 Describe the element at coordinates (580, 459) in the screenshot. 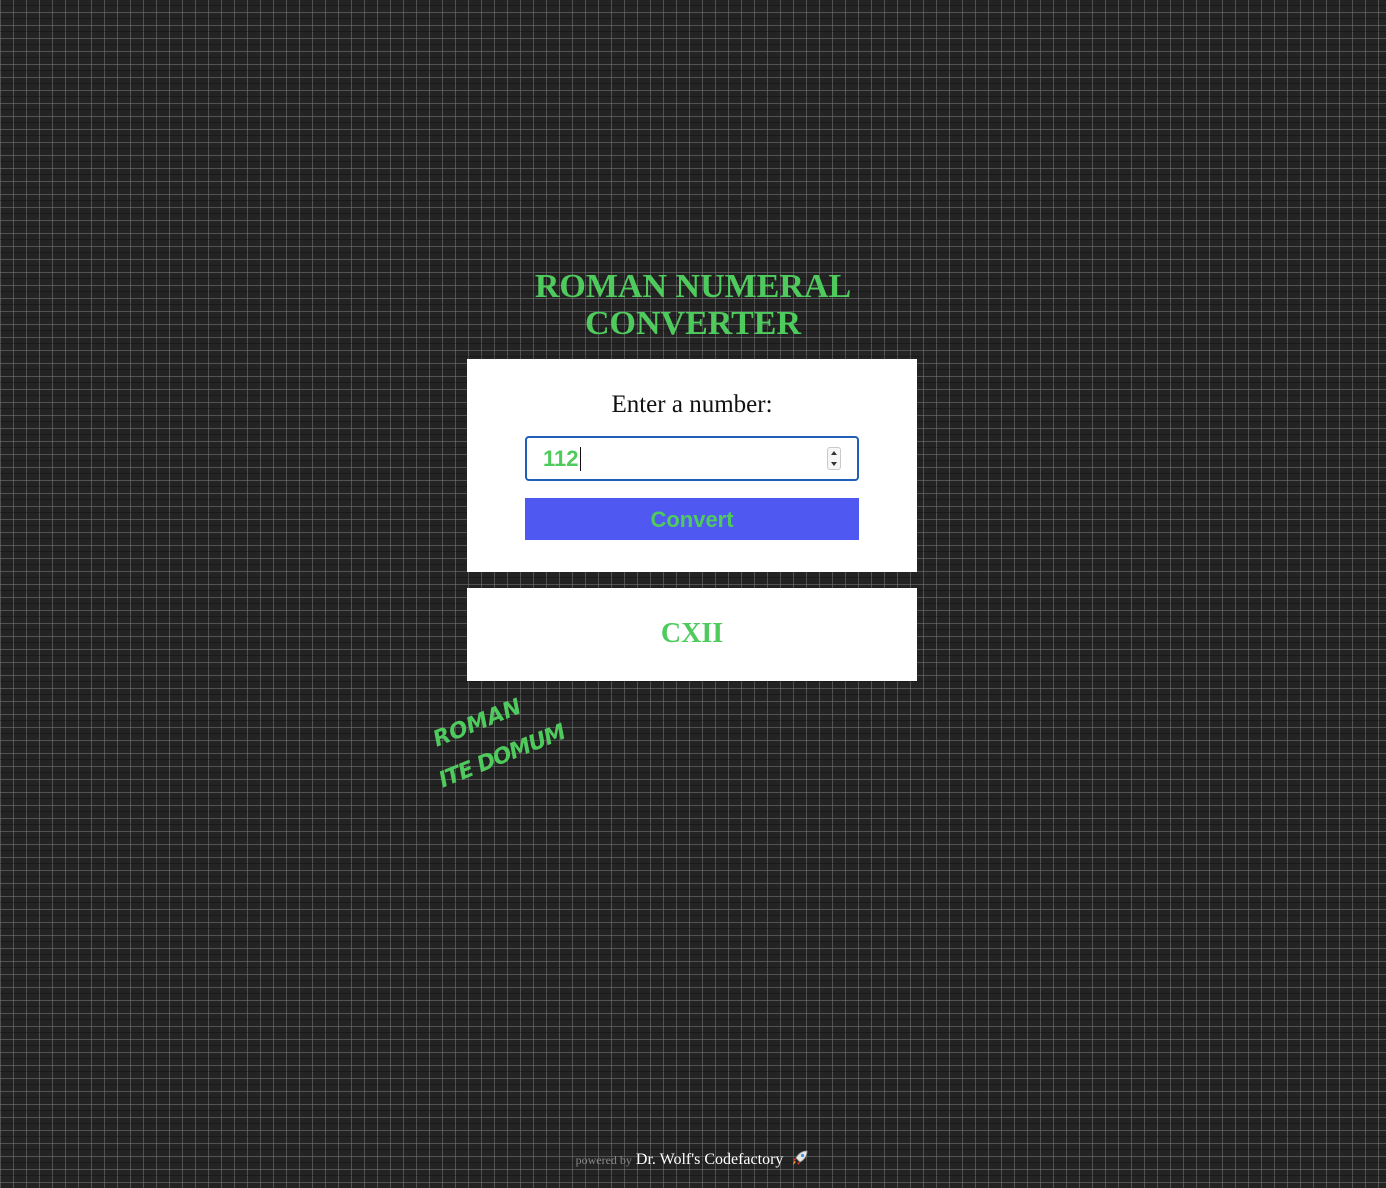

I see `text-caret` at that location.